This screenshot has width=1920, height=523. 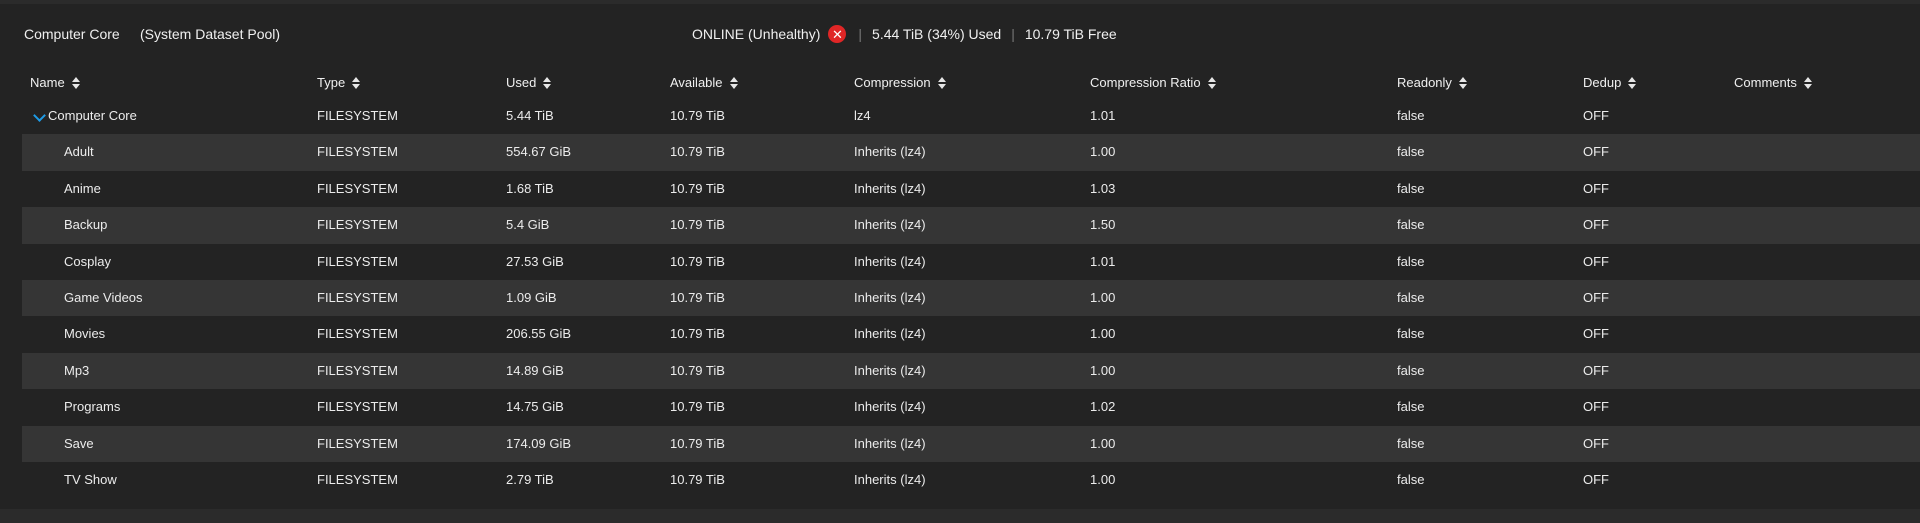 What do you see at coordinates (756, 34) in the screenshot?
I see `pool-status-text: ONLINE (Unhealthy)` at bounding box center [756, 34].